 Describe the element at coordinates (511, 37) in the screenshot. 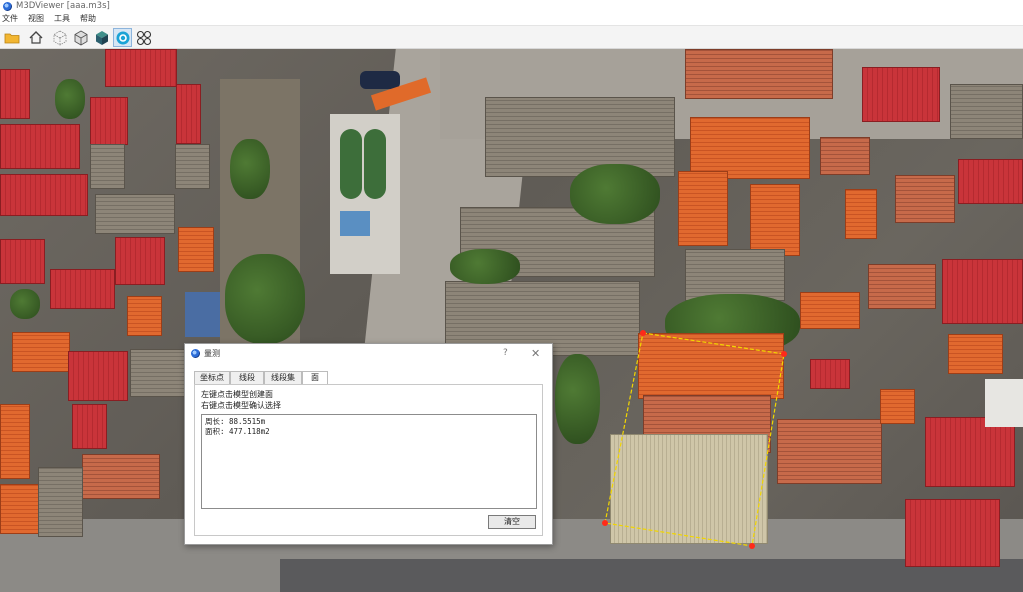

I see `toolbar` at that location.